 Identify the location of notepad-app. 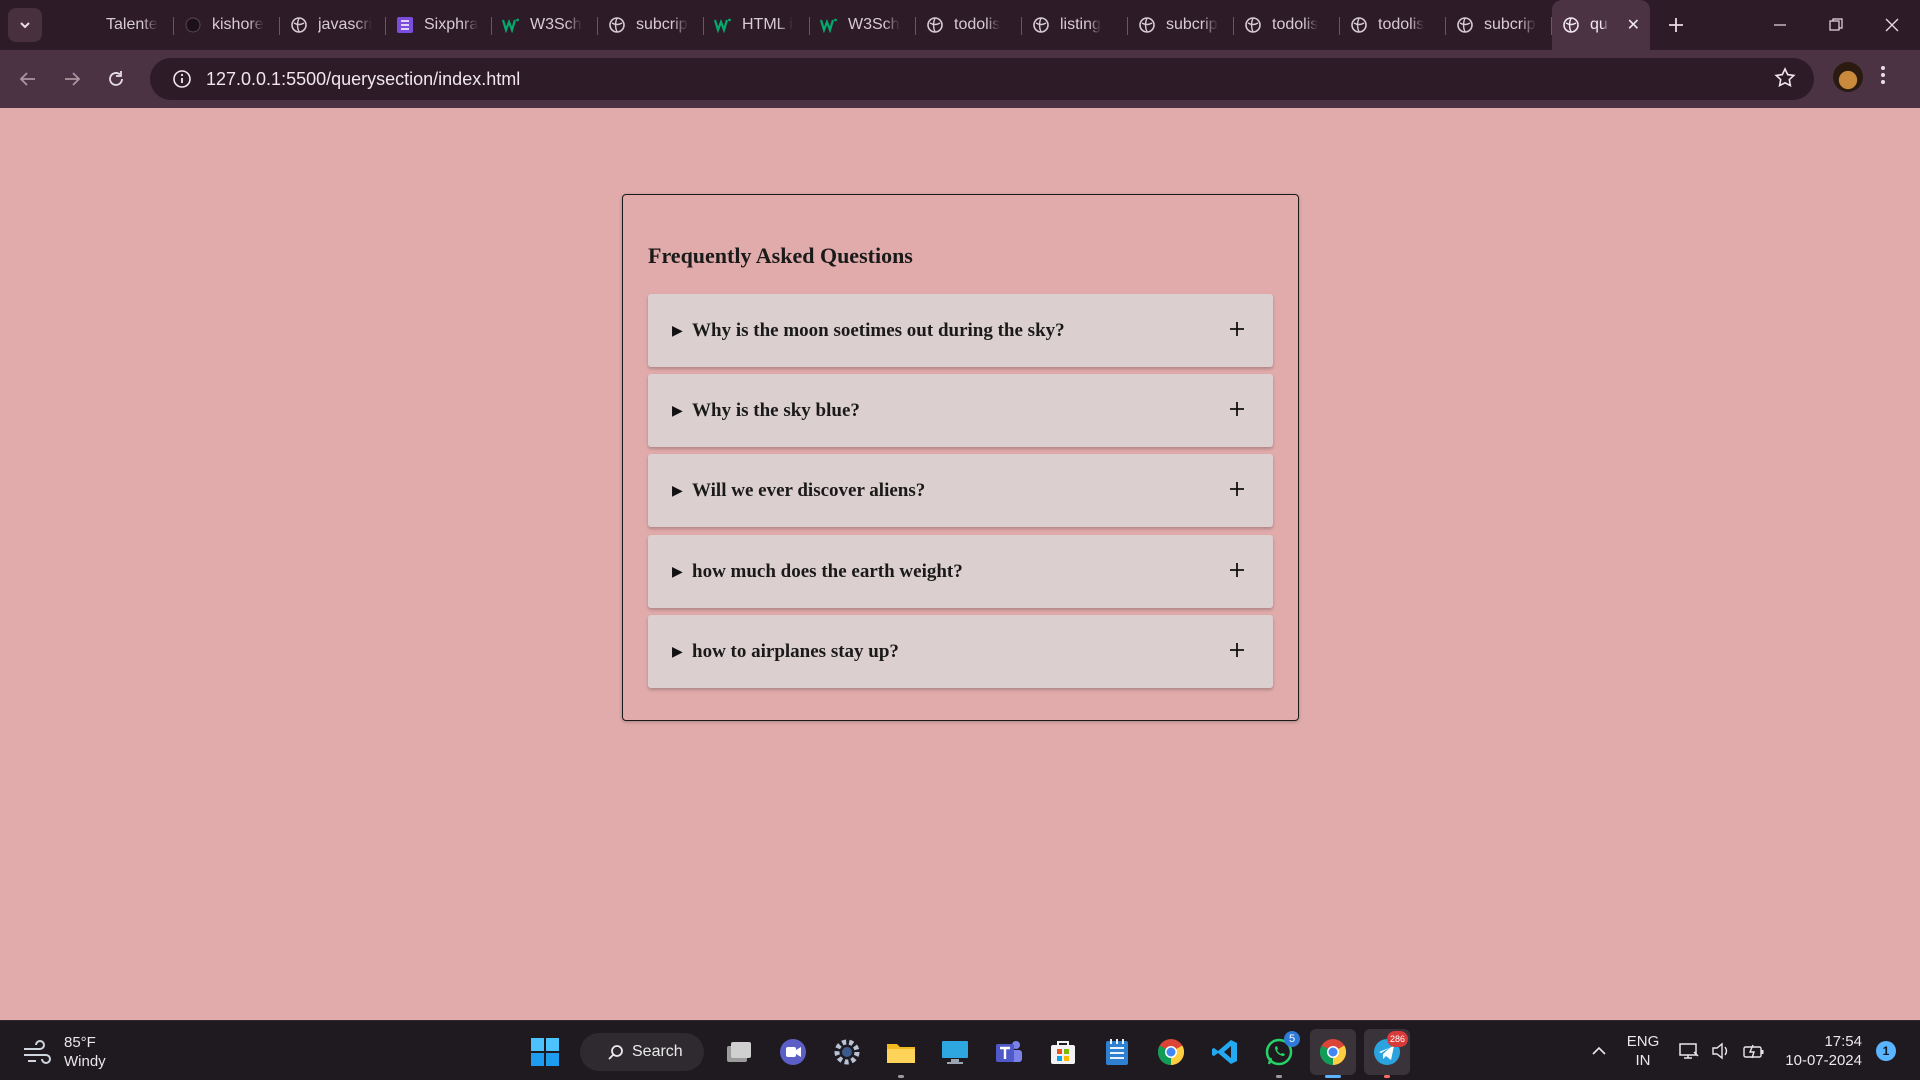
(1117, 1052).